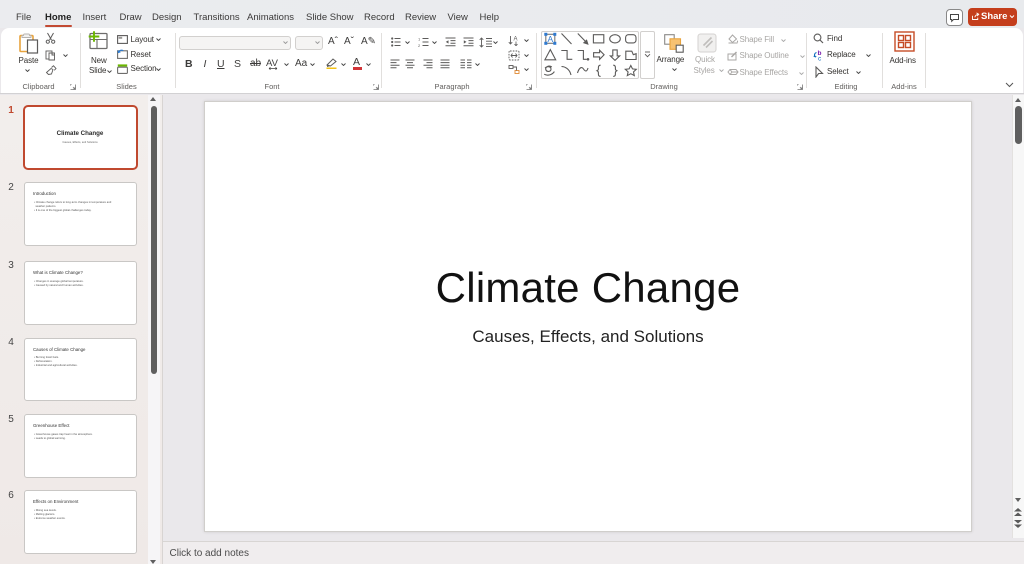  What do you see at coordinates (272, 63) in the screenshot?
I see `svg-text: AV` at bounding box center [272, 63].